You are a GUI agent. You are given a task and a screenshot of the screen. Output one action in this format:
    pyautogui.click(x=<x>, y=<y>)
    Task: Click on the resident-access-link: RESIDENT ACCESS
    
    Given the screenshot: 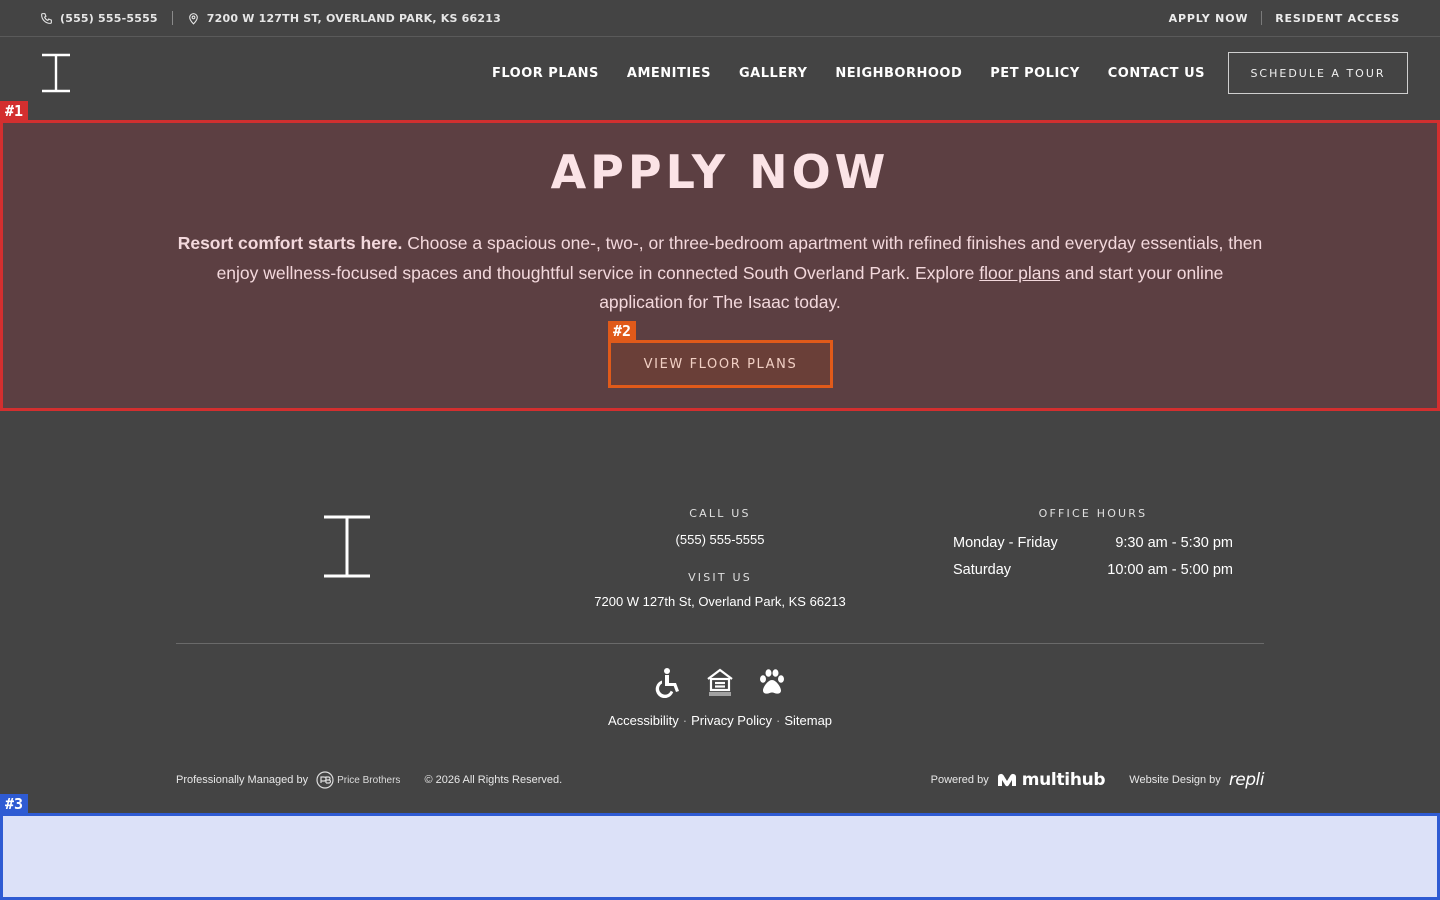 What is the action you would take?
    pyautogui.click(x=1337, y=18)
    